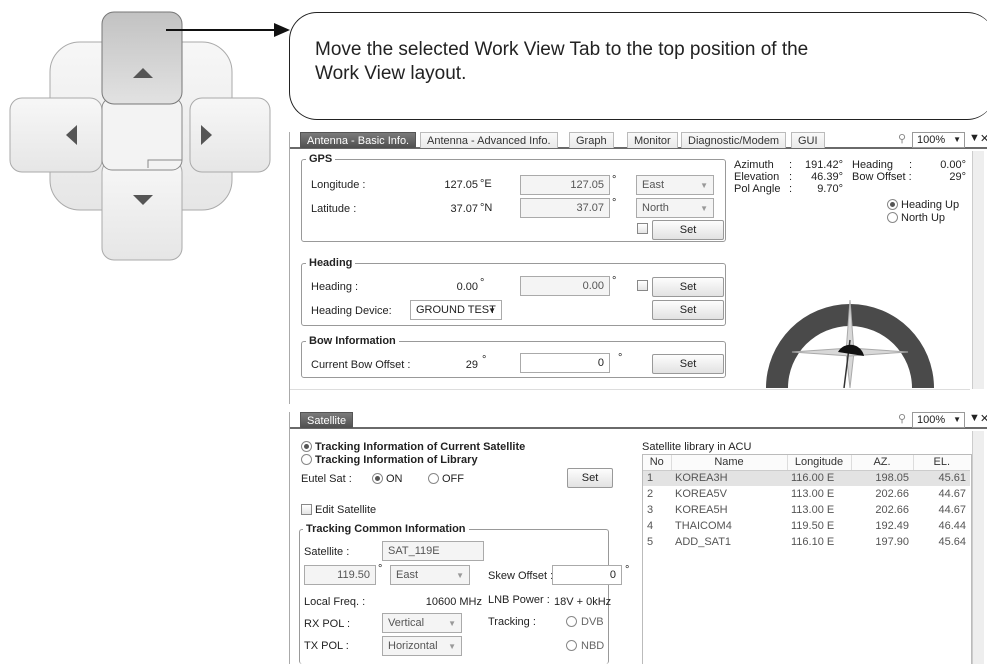 This screenshot has height=664, width=987. I want to click on latitude-direction-select: North ▼, so click(675, 208).